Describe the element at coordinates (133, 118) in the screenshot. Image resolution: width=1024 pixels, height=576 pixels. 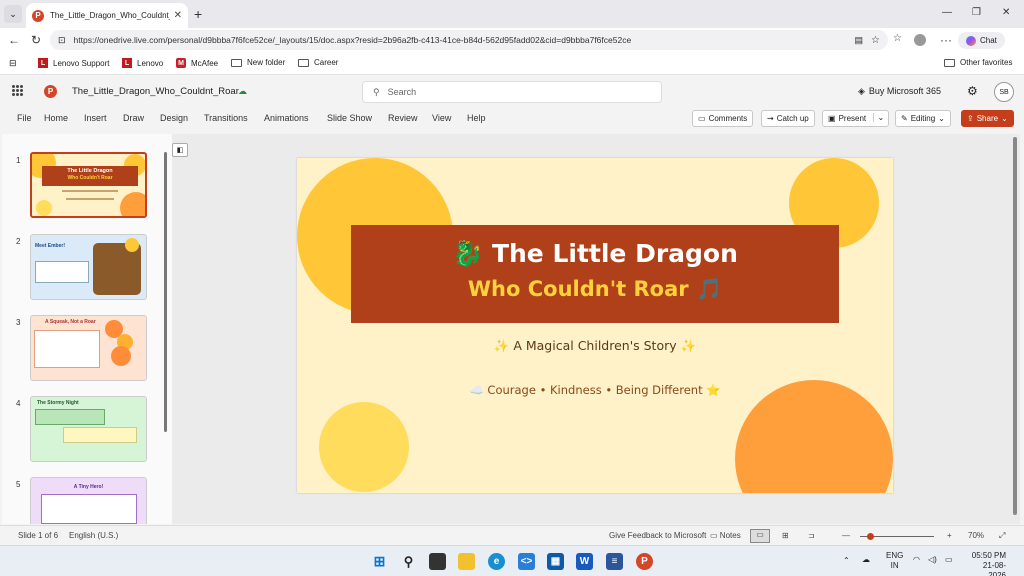
I see `menu-draw: Draw` at that location.